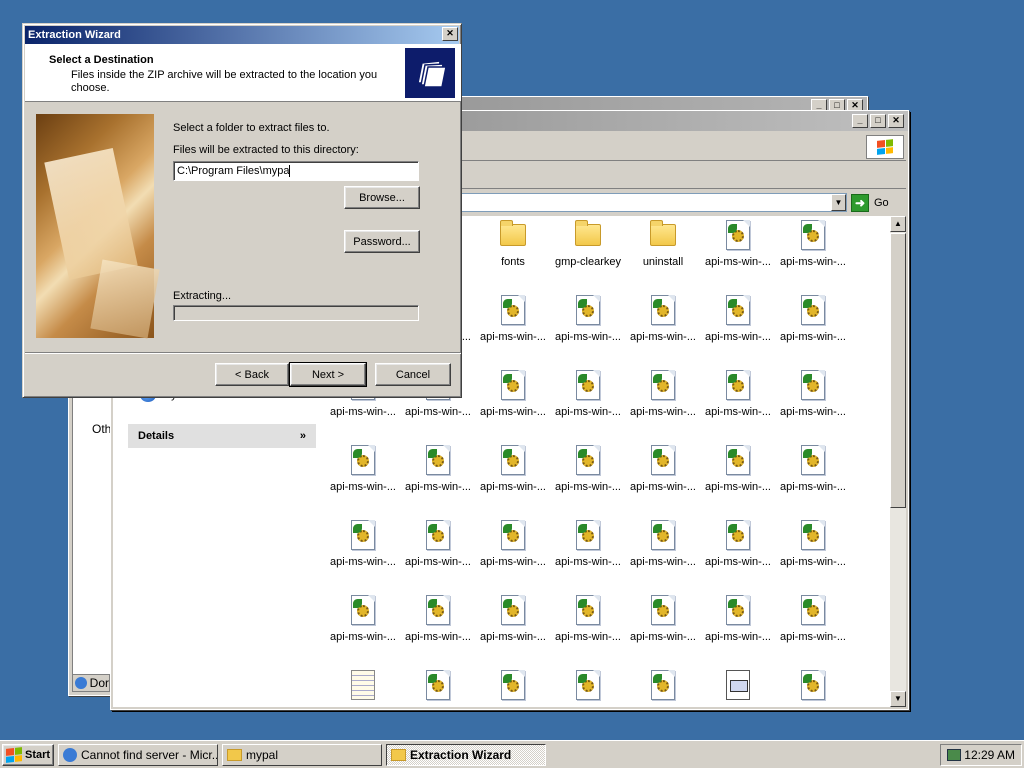  I want to click on scroll-up-button: ▲, so click(898, 224).